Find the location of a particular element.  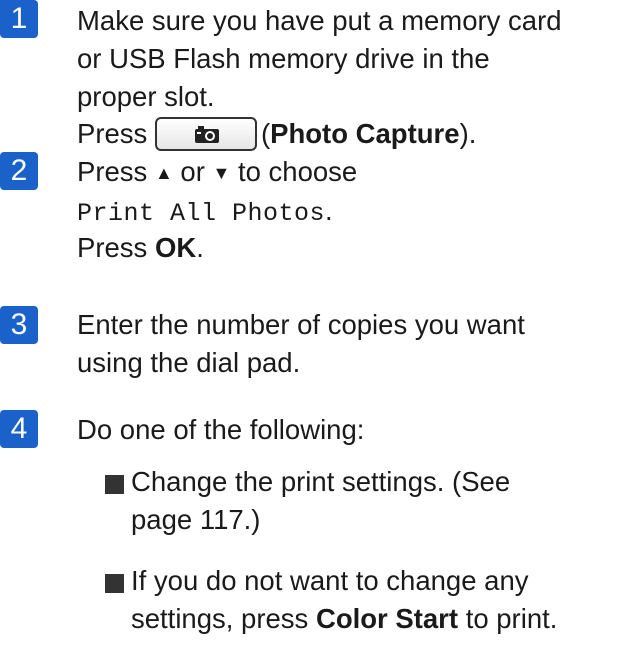

step-1-press-line: Press (Photo Capture). is located at coordinates (276, 135).